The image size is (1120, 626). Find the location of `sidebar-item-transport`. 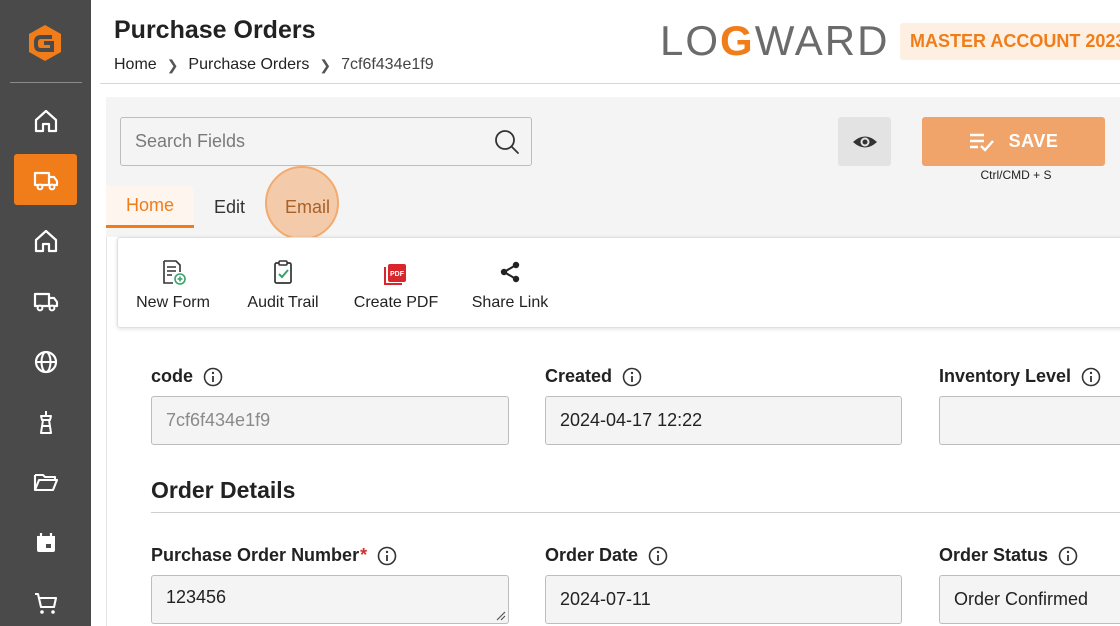

sidebar-item-transport is located at coordinates (45, 300).